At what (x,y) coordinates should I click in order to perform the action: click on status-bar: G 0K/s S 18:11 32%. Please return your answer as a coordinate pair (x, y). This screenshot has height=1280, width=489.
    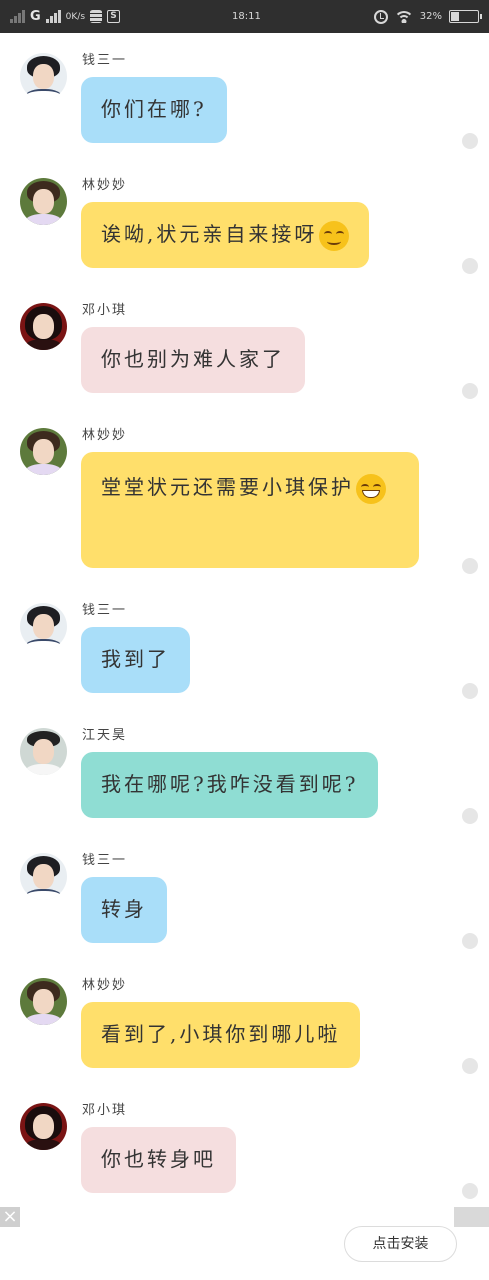
    Looking at the image, I should click on (244, 16).